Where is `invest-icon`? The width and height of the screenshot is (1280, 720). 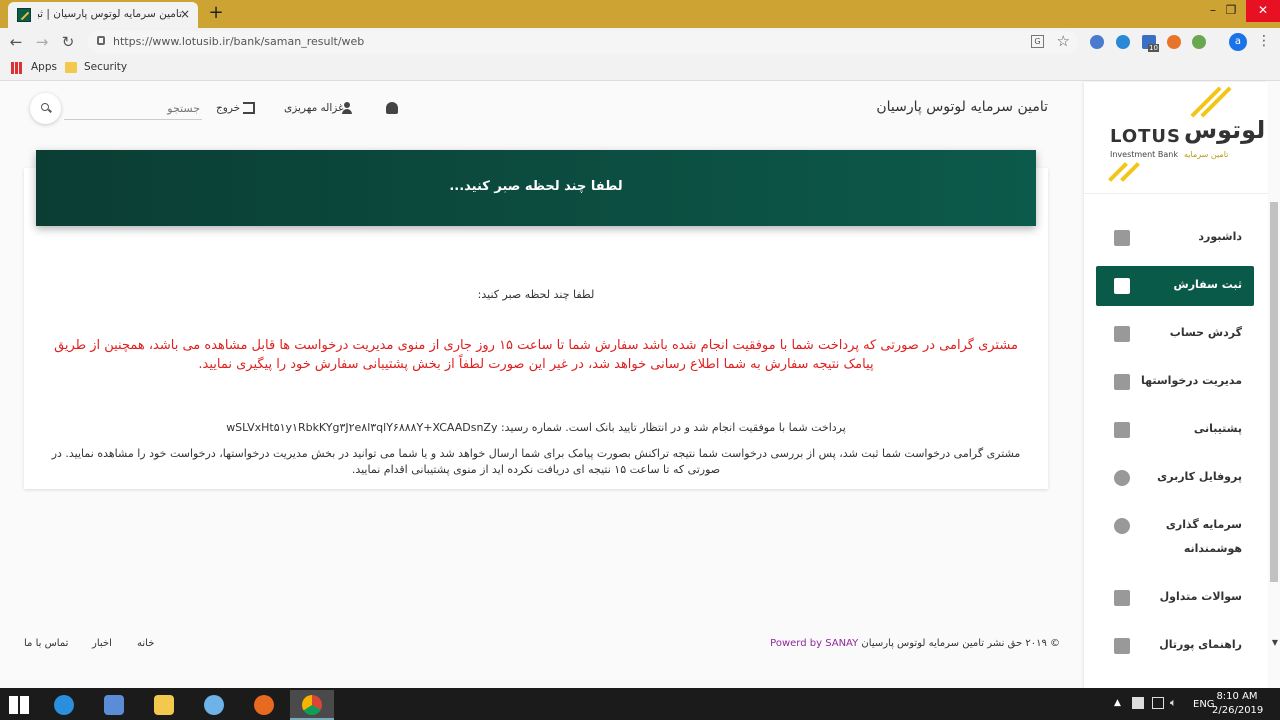 invest-icon is located at coordinates (1122, 526).